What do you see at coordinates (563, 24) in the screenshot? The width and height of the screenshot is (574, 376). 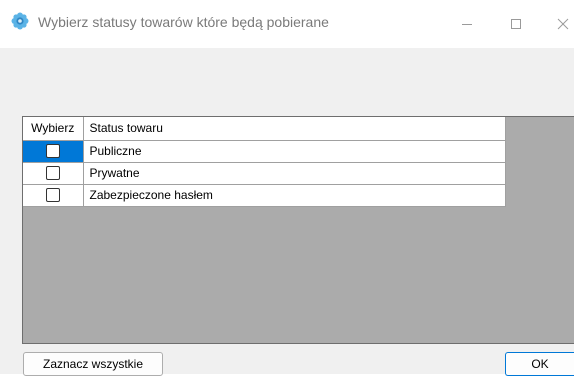 I see `close-icon` at bounding box center [563, 24].